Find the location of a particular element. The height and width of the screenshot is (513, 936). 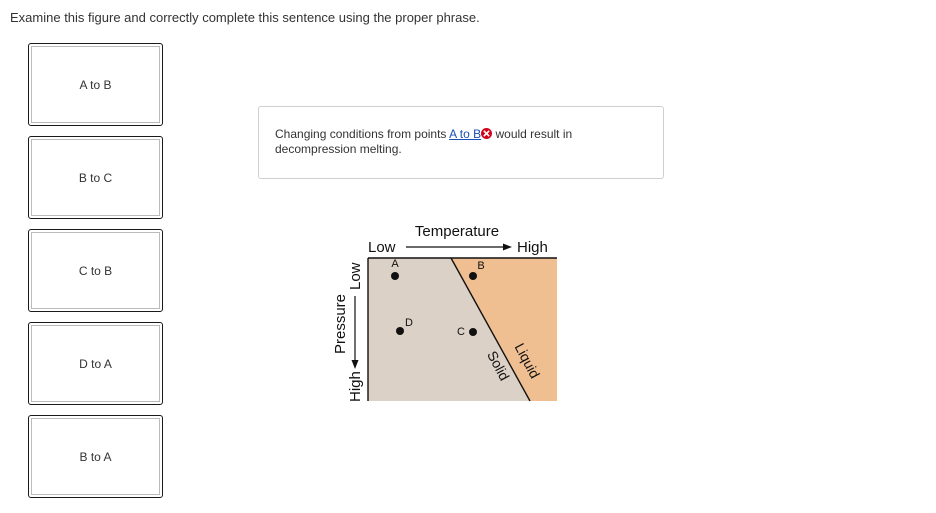

answer-slot: A to B is located at coordinates (465, 134).